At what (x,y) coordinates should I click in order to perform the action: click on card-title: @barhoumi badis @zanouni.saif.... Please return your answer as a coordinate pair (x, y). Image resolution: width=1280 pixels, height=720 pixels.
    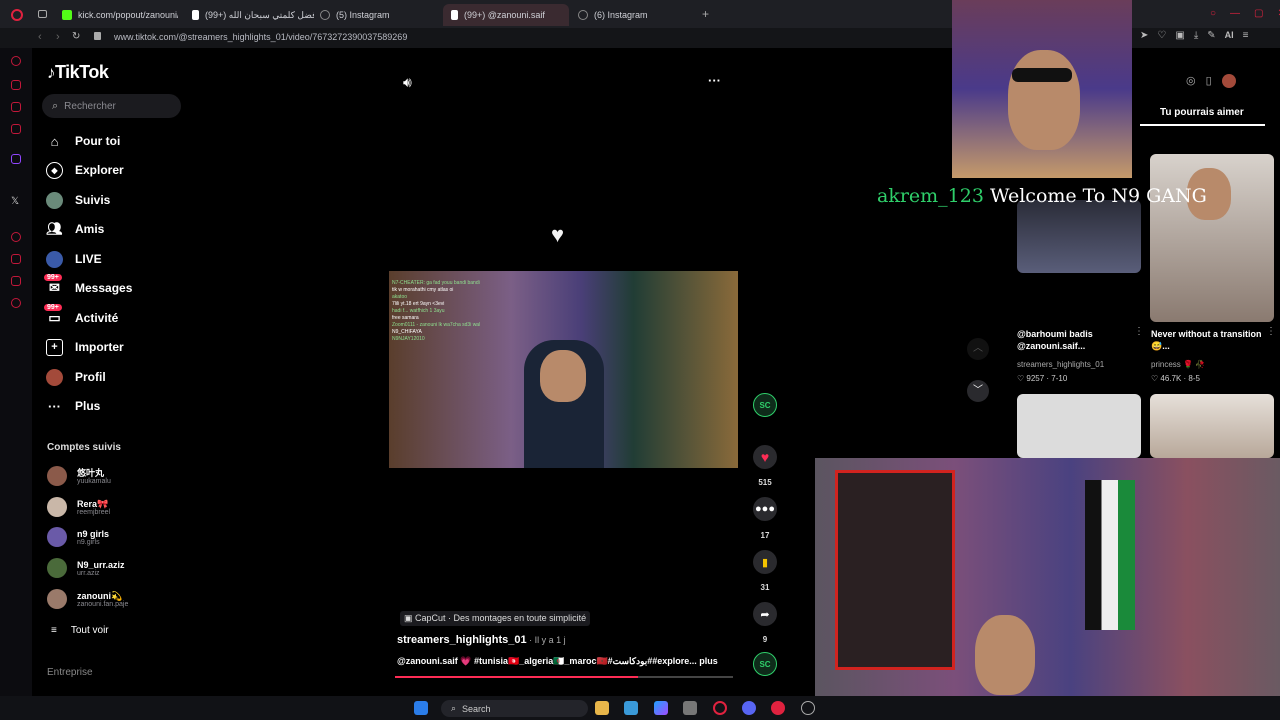
    Looking at the image, I should click on (1077, 340).